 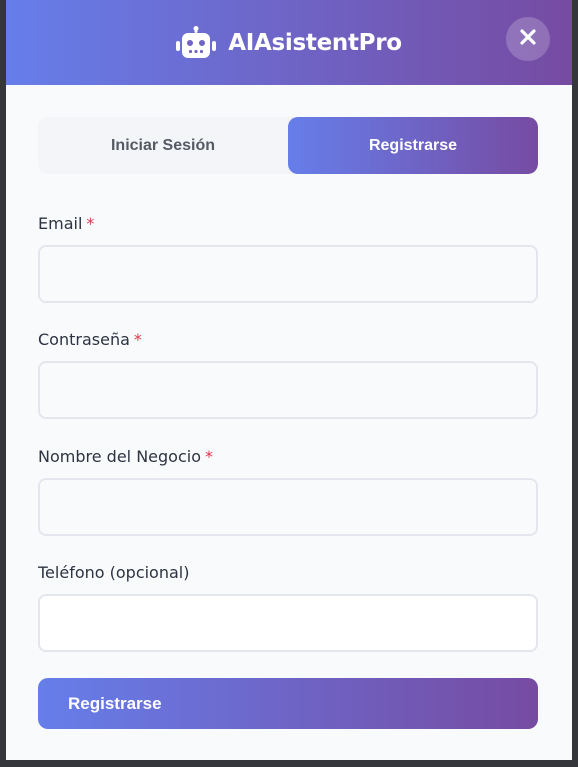 I want to click on close-icon, so click(x=528, y=39).